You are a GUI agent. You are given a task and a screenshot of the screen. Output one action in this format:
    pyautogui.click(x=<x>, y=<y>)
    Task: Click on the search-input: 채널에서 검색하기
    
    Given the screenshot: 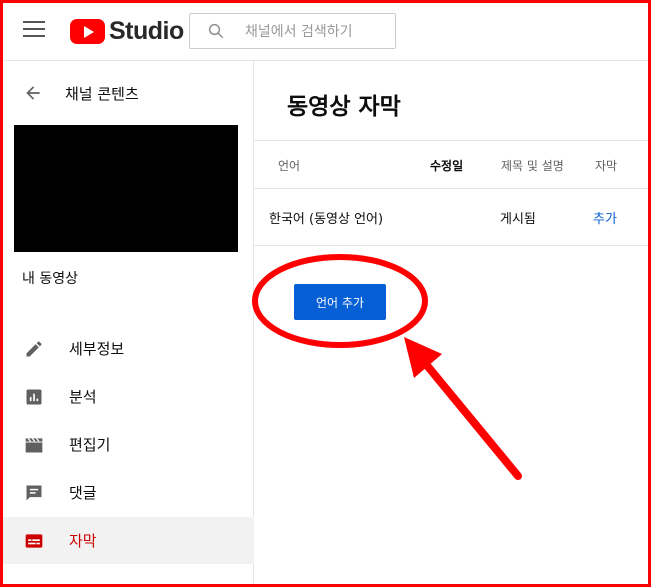 What is the action you would take?
    pyautogui.click(x=292, y=31)
    